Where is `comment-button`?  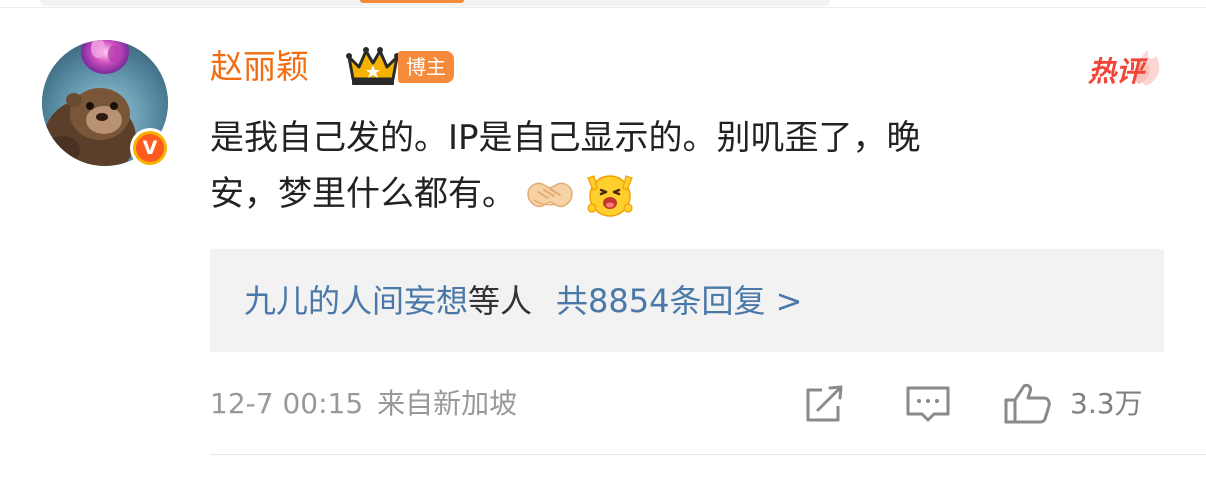
comment-button is located at coordinates (929, 404).